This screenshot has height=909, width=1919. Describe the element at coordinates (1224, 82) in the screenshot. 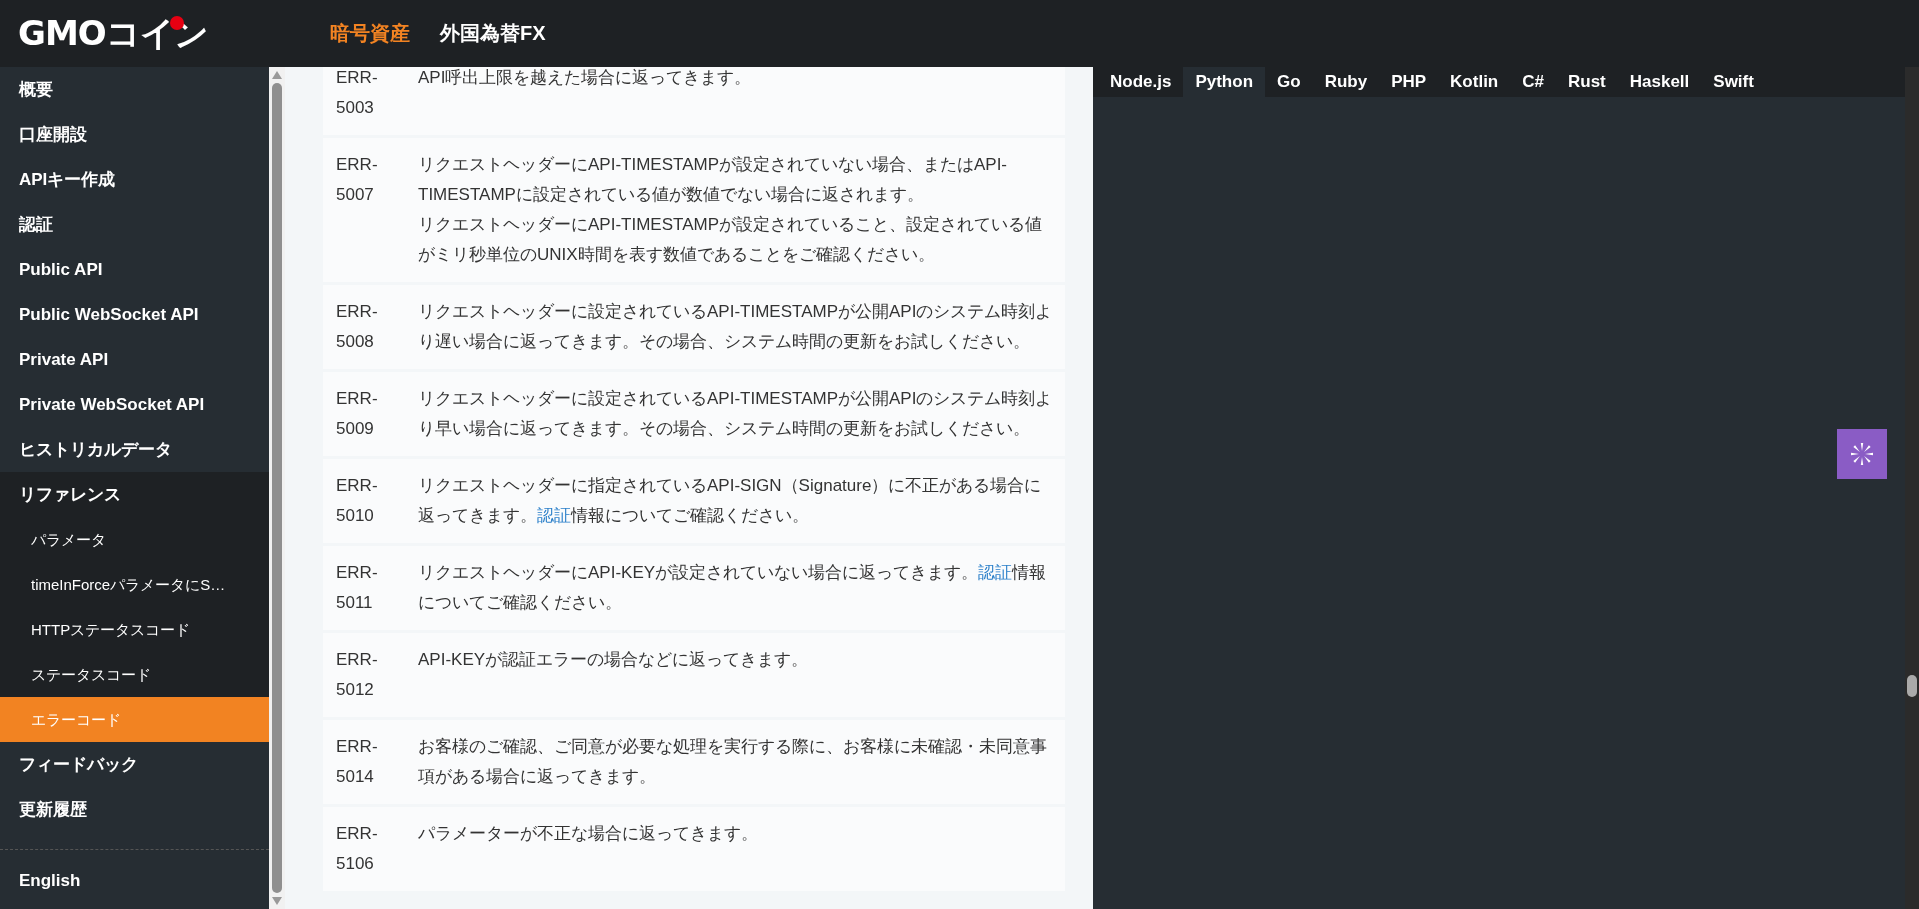

I see `language-tab: Python` at that location.